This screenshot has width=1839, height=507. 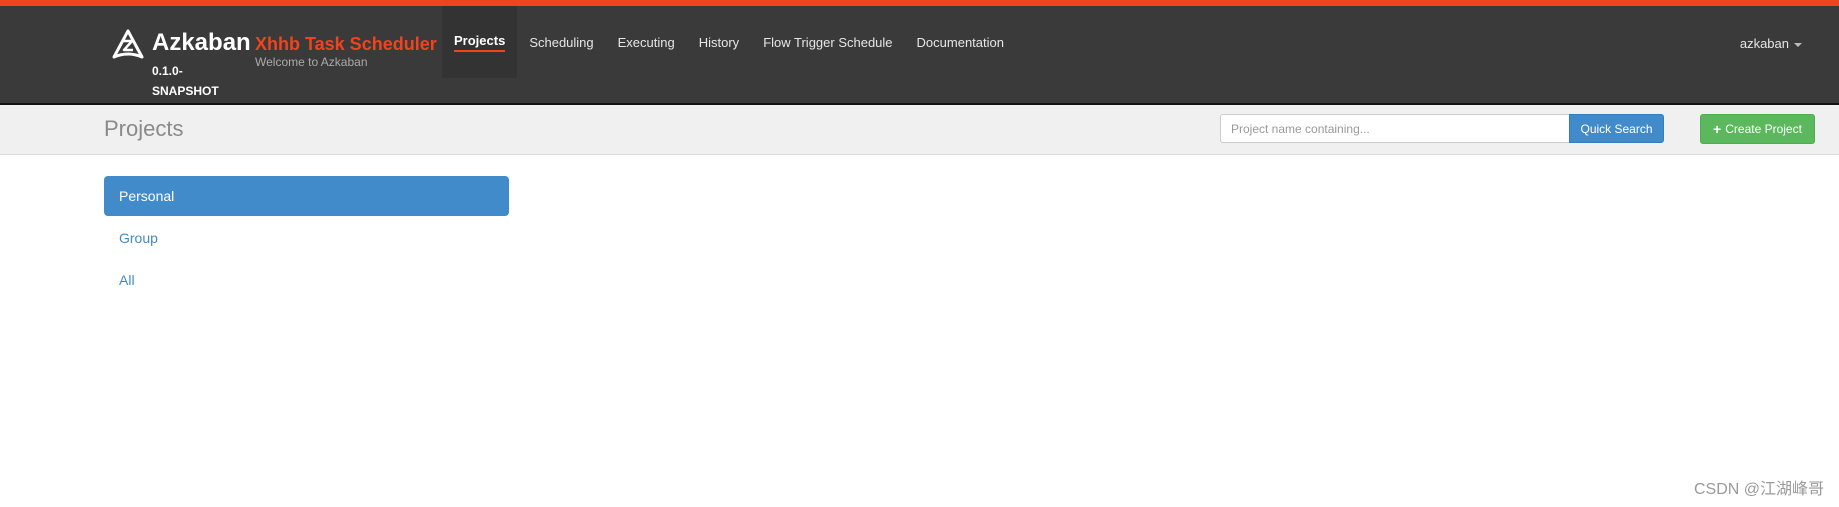 What do you see at coordinates (1758, 489) in the screenshot?
I see `watermark: CSDN @江湖峰哥` at bounding box center [1758, 489].